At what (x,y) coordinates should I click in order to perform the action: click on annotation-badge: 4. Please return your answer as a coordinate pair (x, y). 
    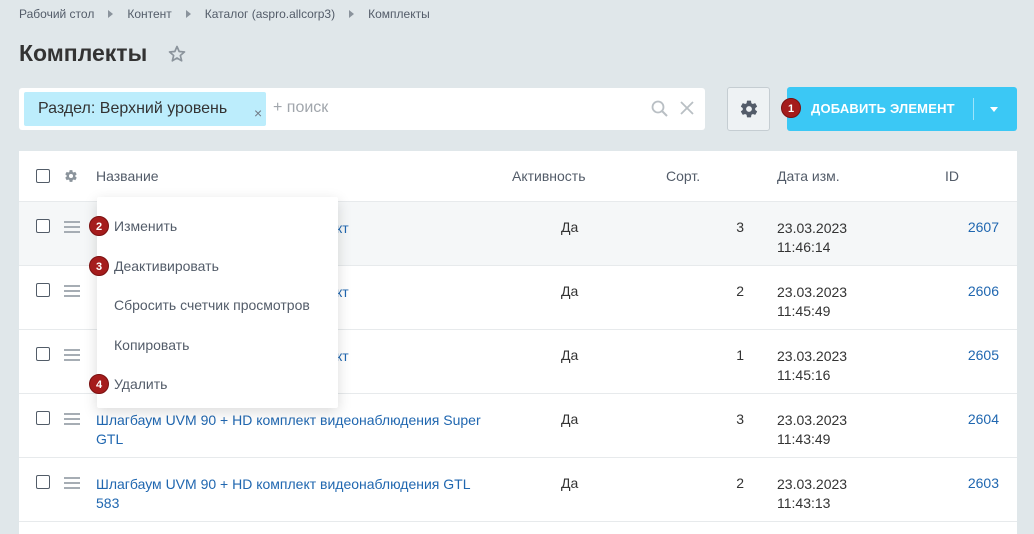
    Looking at the image, I should click on (99, 384).